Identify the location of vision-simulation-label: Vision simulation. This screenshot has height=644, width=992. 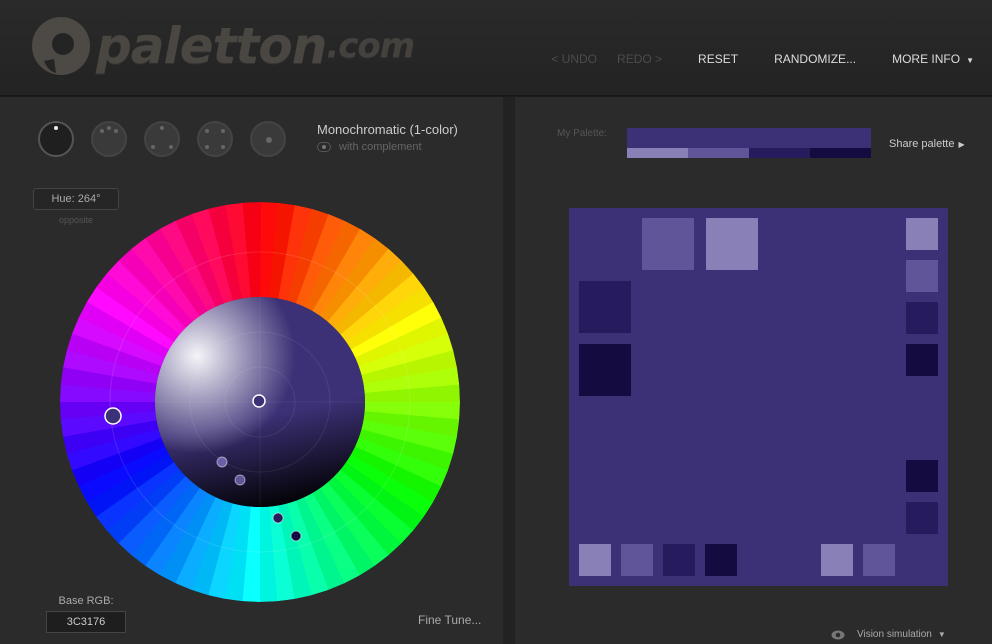
(894, 634).